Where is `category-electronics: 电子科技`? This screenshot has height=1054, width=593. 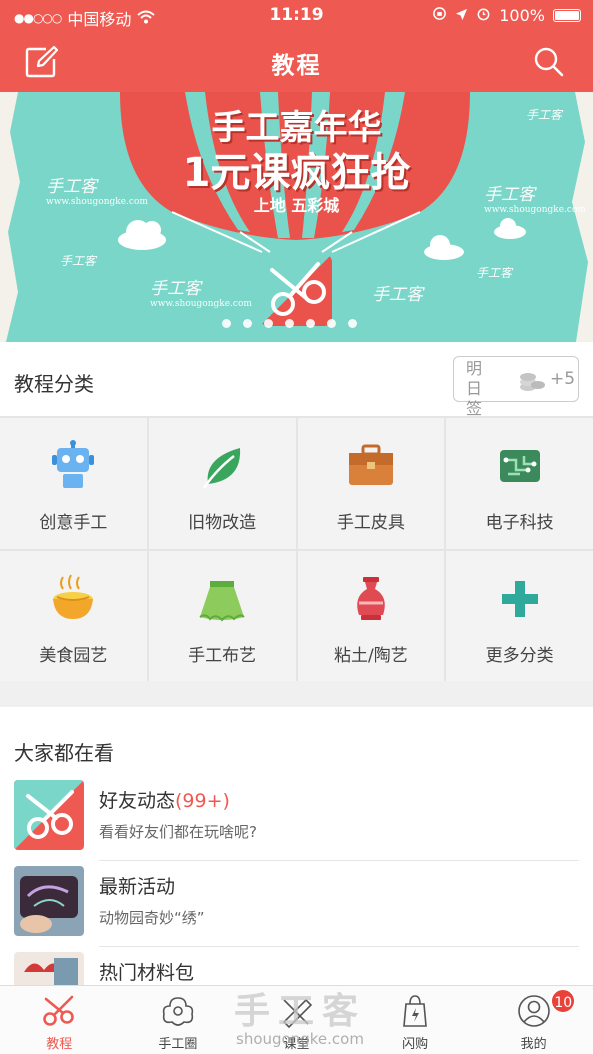 category-electronics: 电子科技 is located at coordinates (519, 483).